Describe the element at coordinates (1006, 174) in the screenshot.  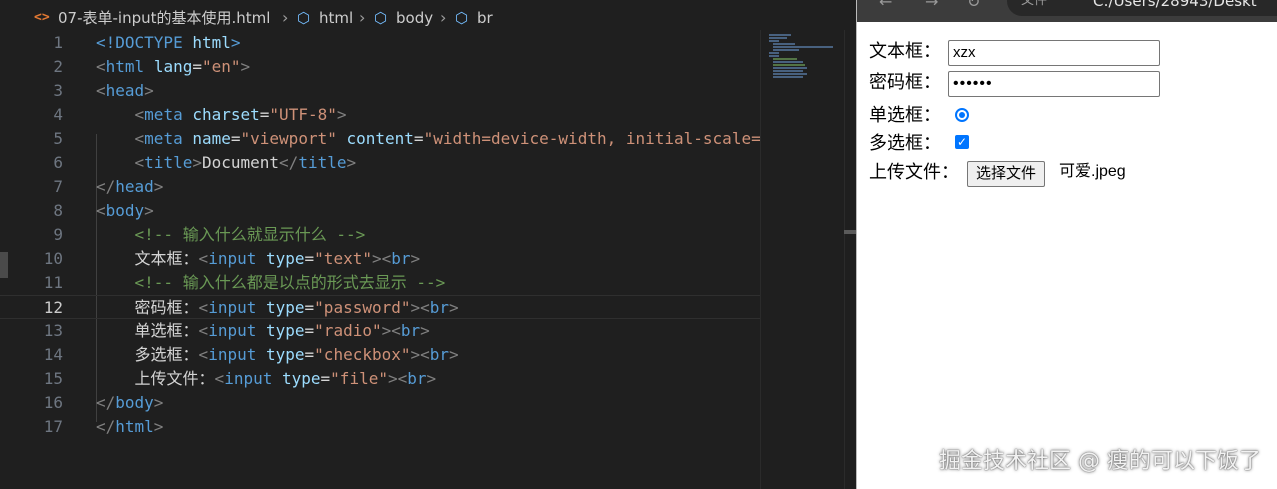
I see `choose-file-button: 选择文件` at that location.